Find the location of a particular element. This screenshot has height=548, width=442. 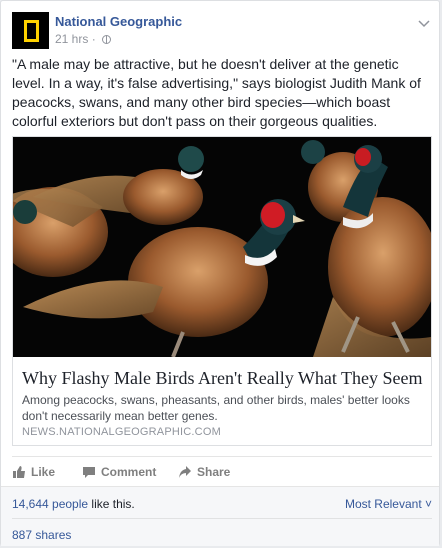

like-button: Like is located at coordinates (33, 472).